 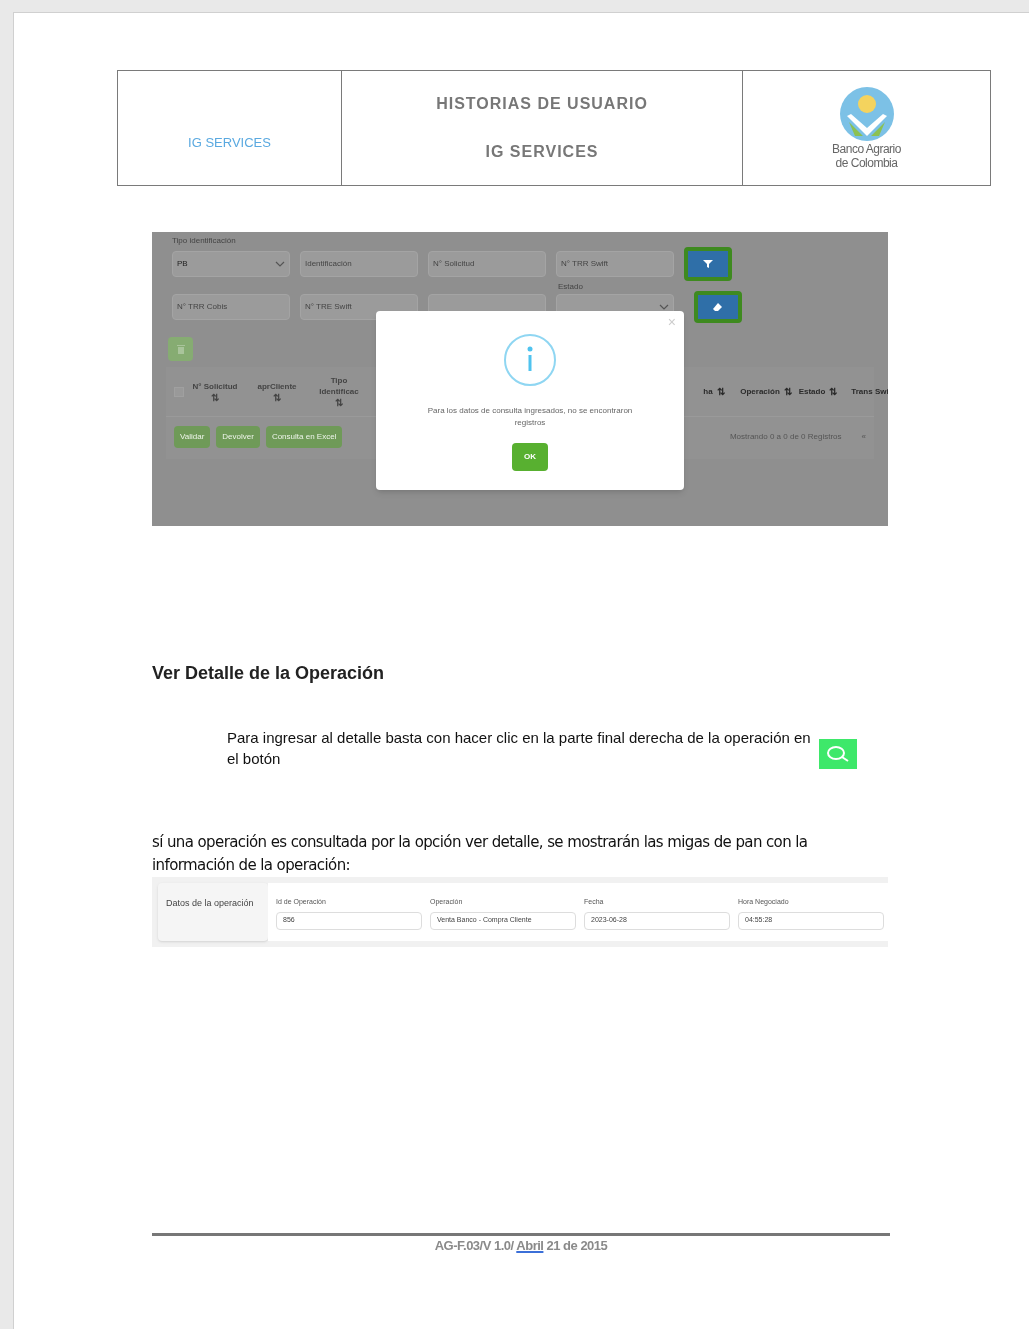 What do you see at coordinates (866, 149) in the screenshot?
I see `logo-text: Banco Agrario` at bounding box center [866, 149].